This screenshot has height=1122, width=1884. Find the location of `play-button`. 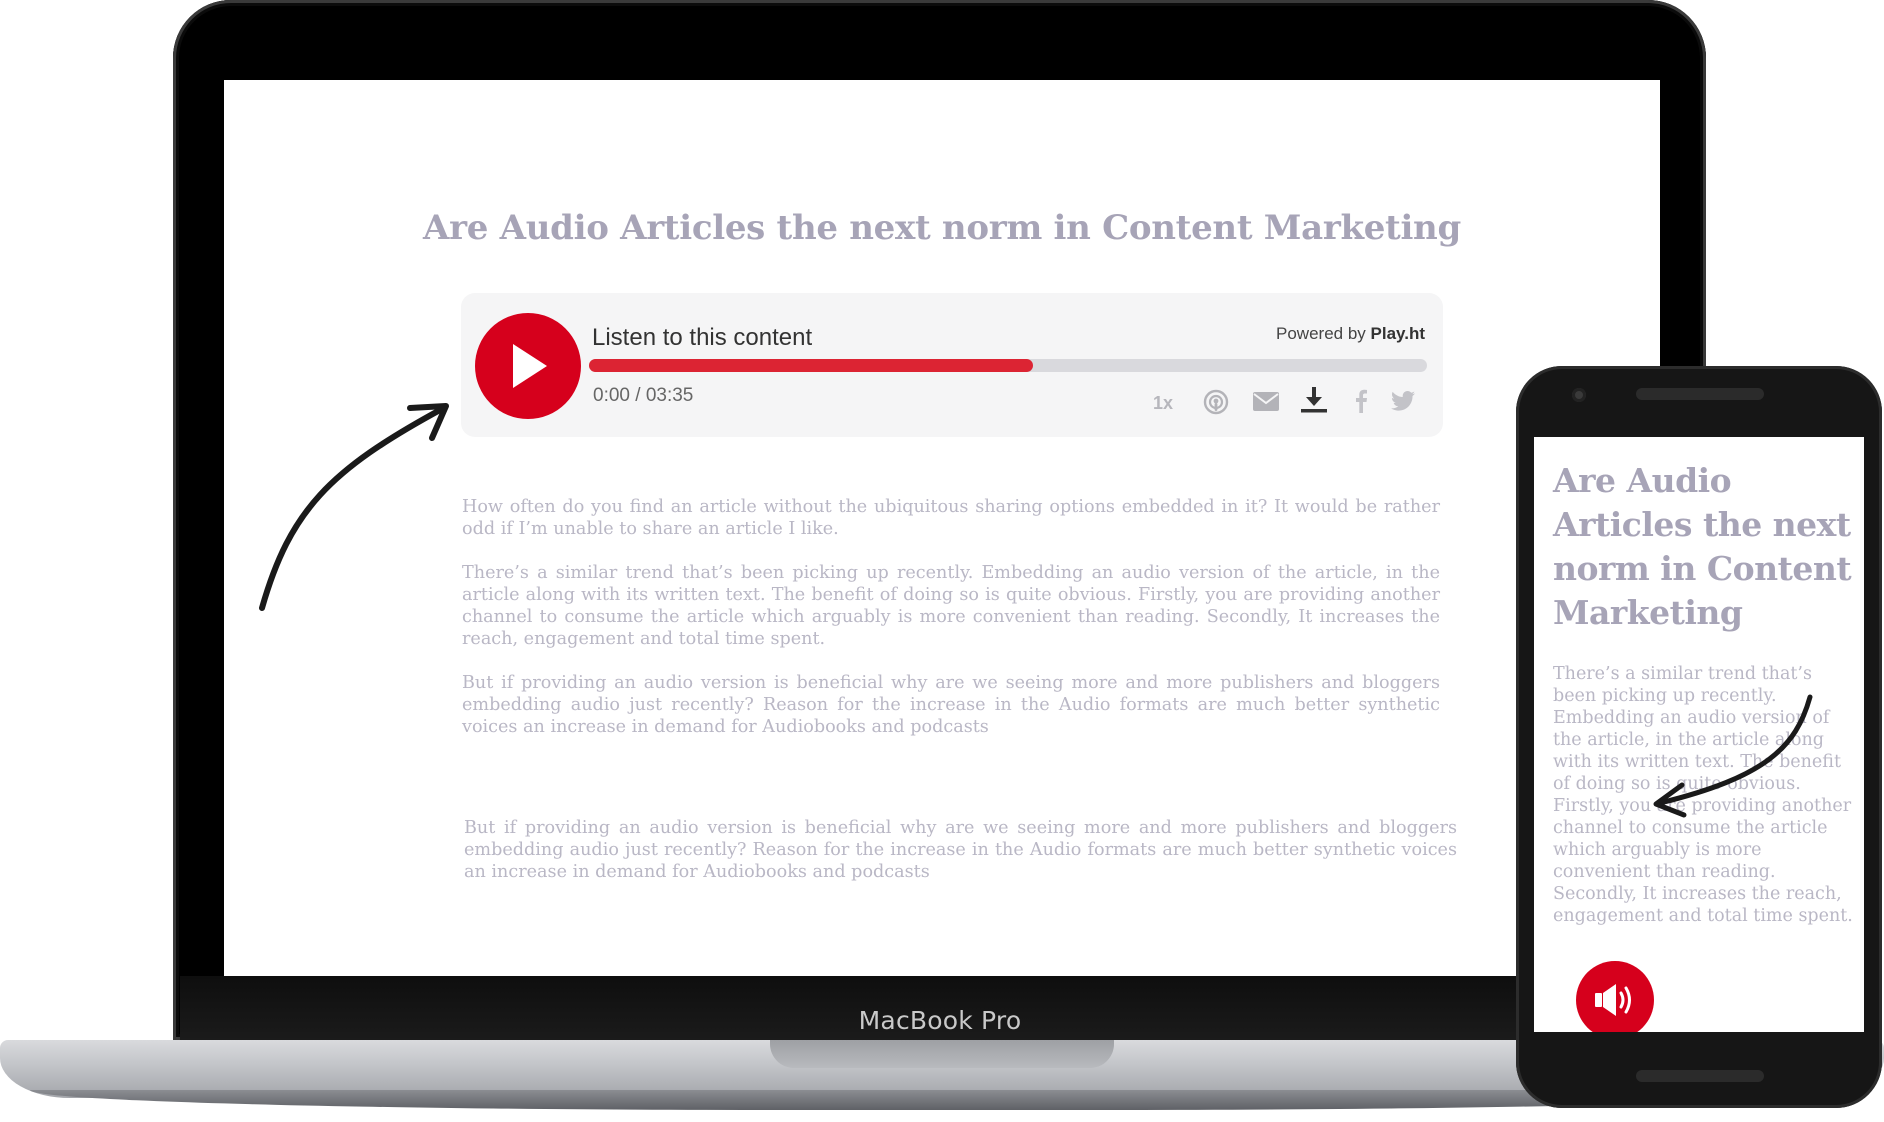

play-button is located at coordinates (528, 366).